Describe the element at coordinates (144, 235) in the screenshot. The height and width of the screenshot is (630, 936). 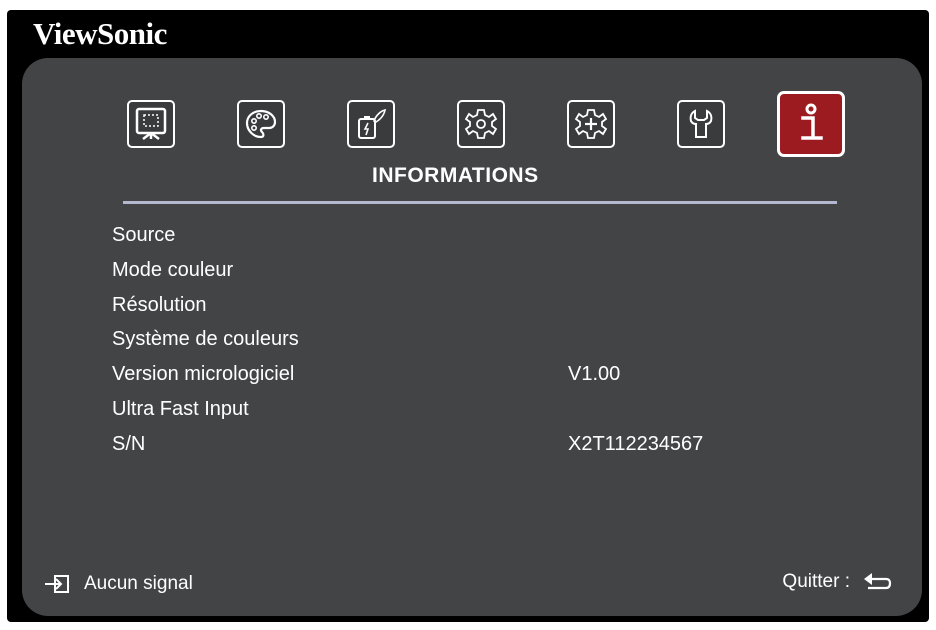
I see `row-label: Source` at that location.